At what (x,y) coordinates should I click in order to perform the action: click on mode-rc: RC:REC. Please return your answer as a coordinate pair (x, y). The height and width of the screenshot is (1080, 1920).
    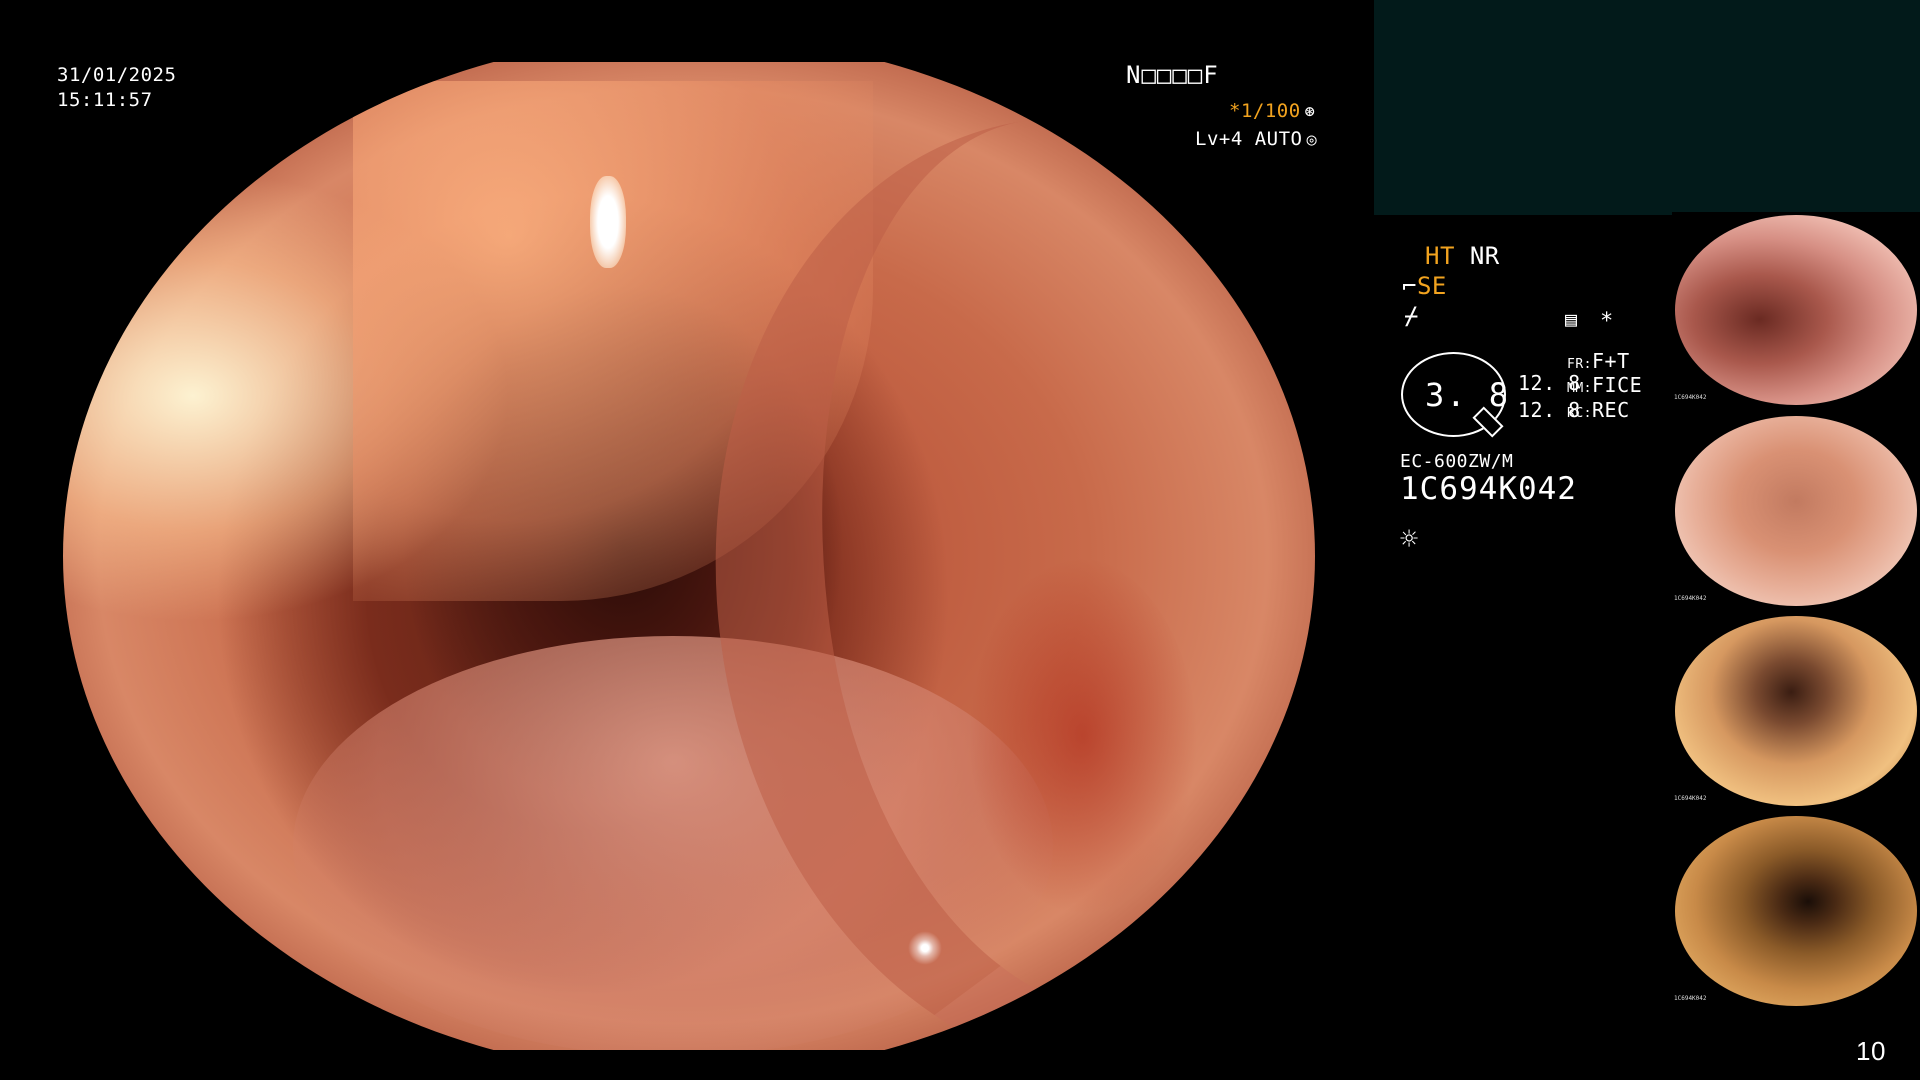
    Looking at the image, I should click on (1598, 412).